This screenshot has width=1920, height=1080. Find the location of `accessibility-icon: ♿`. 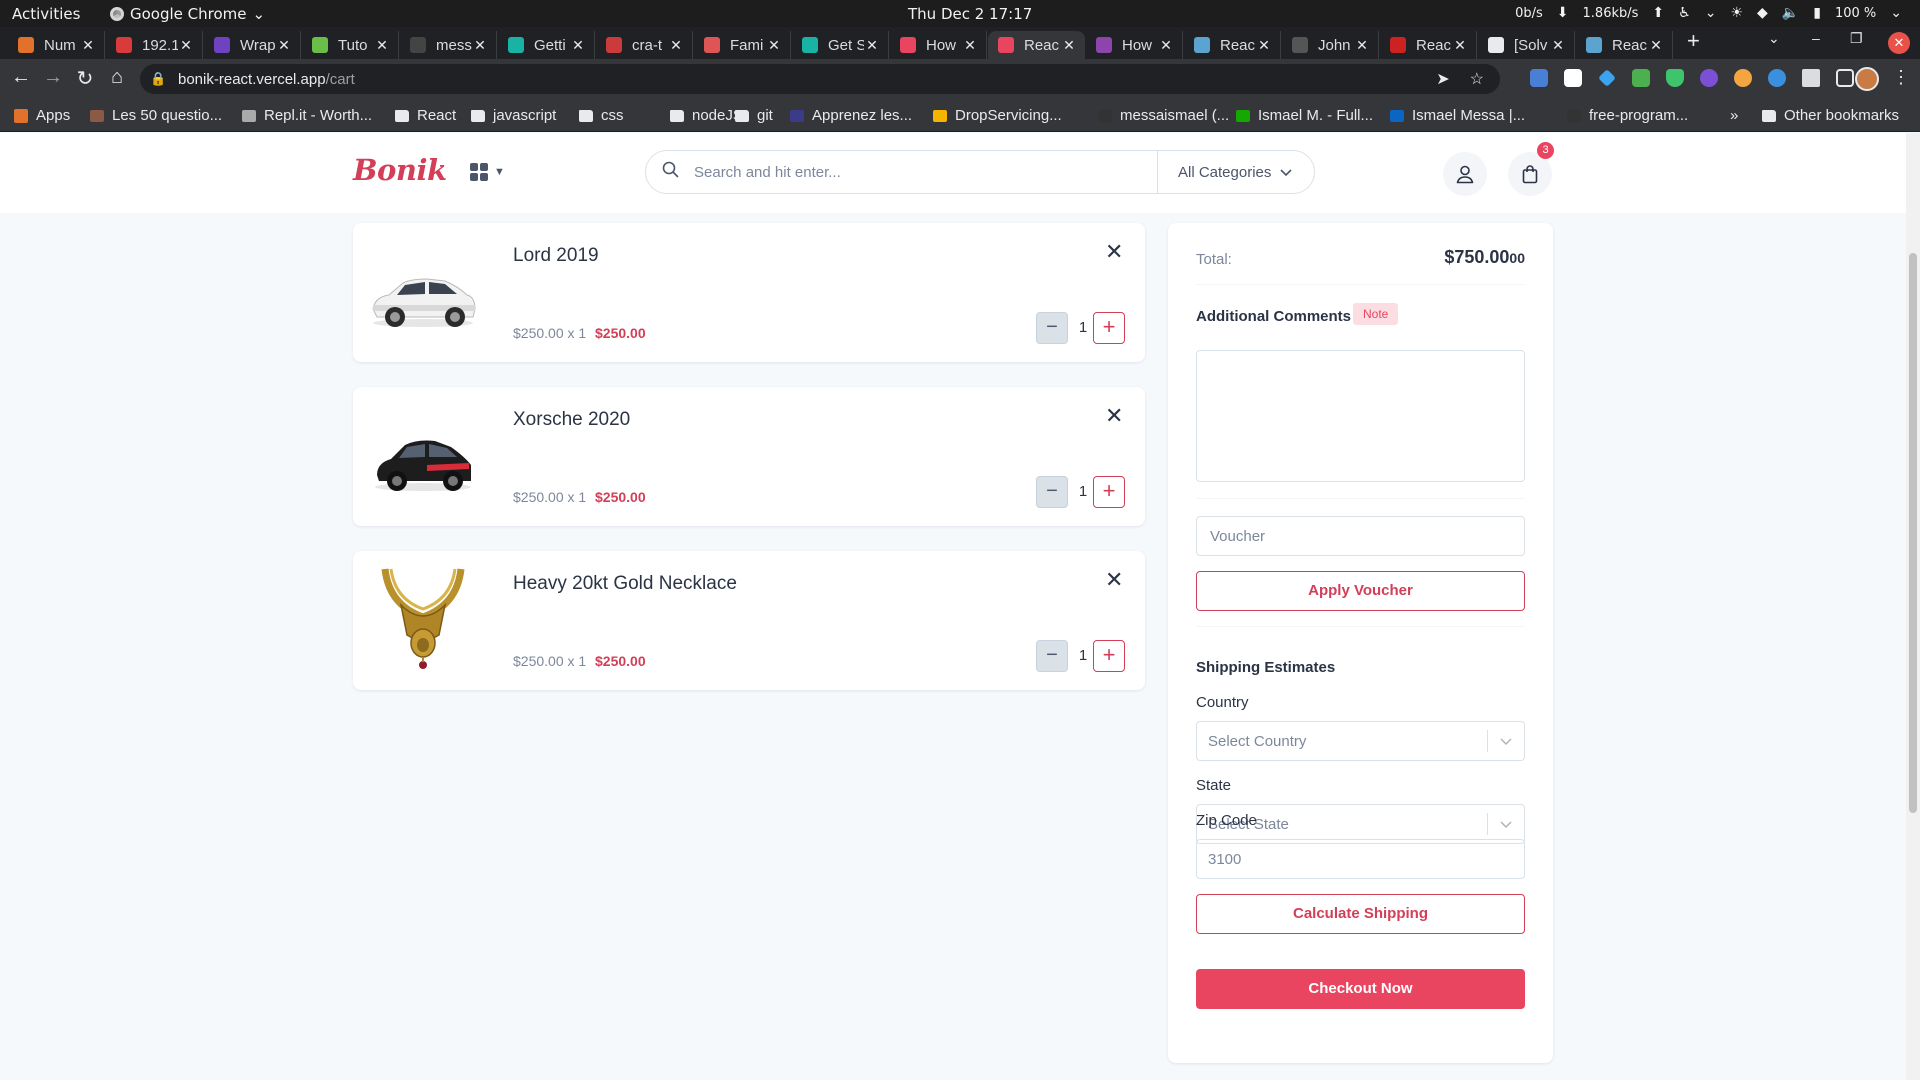

accessibility-icon: ♿ is located at coordinates (1684, 13).